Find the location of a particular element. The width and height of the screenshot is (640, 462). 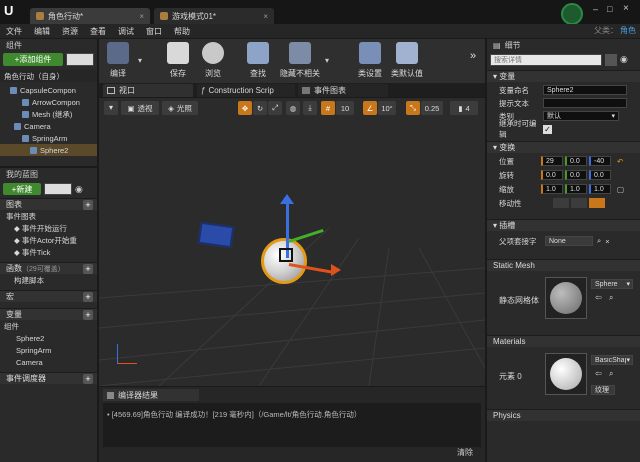

scale-tool-button: ⤢ is located at coordinates (275, 108).